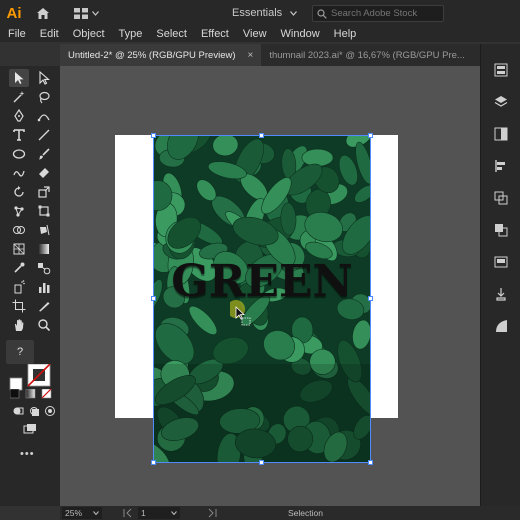 This screenshot has width=520, height=520. I want to click on current-tool-status: Selection, so click(305, 513).